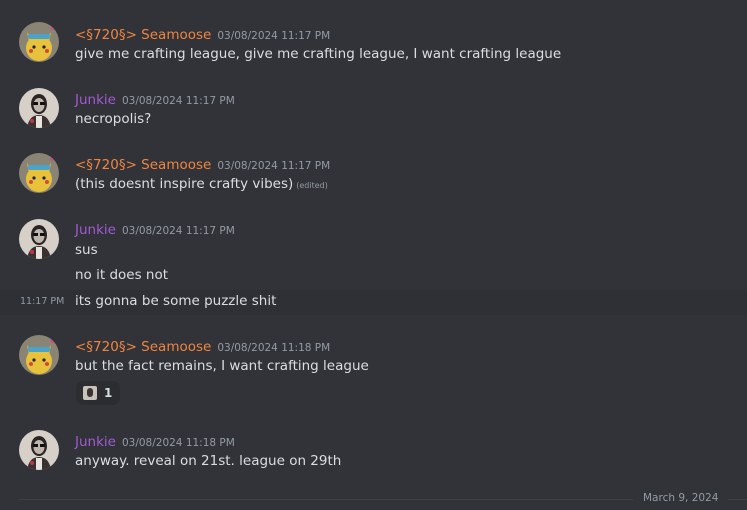  Describe the element at coordinates (681, 498) in the screenshot. I see `date-divider-label: March 9, 2024` at that location.